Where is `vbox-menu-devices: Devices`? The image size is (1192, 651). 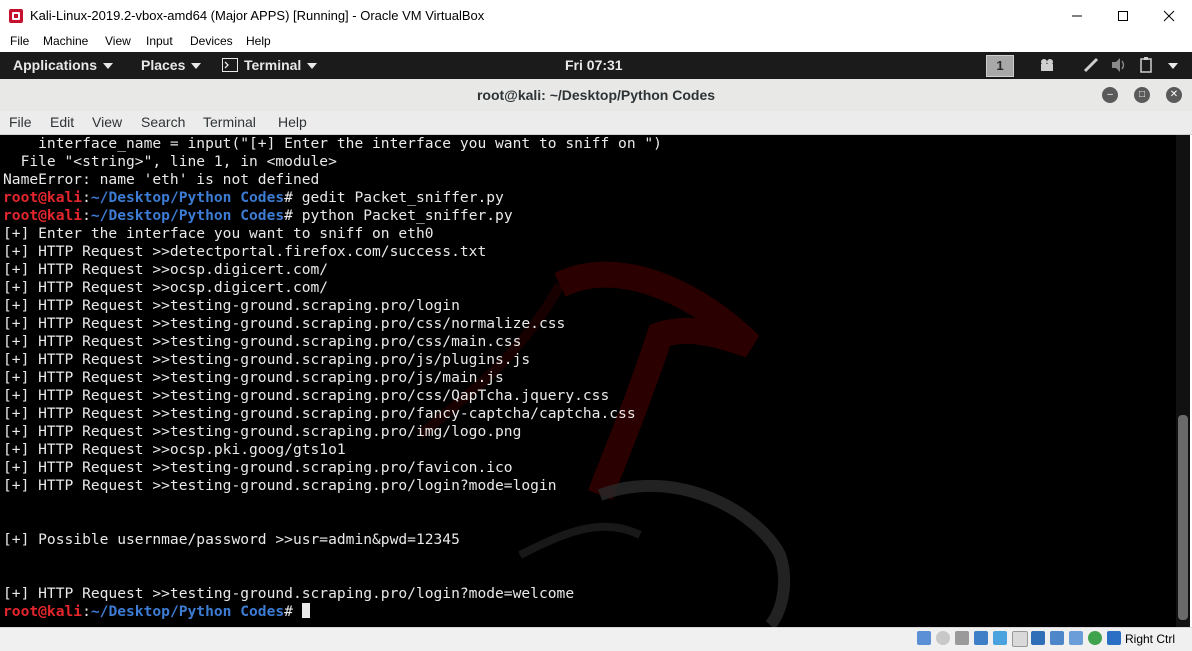 vbox-menu-devices: Devices is located at coordinates (211, 41).